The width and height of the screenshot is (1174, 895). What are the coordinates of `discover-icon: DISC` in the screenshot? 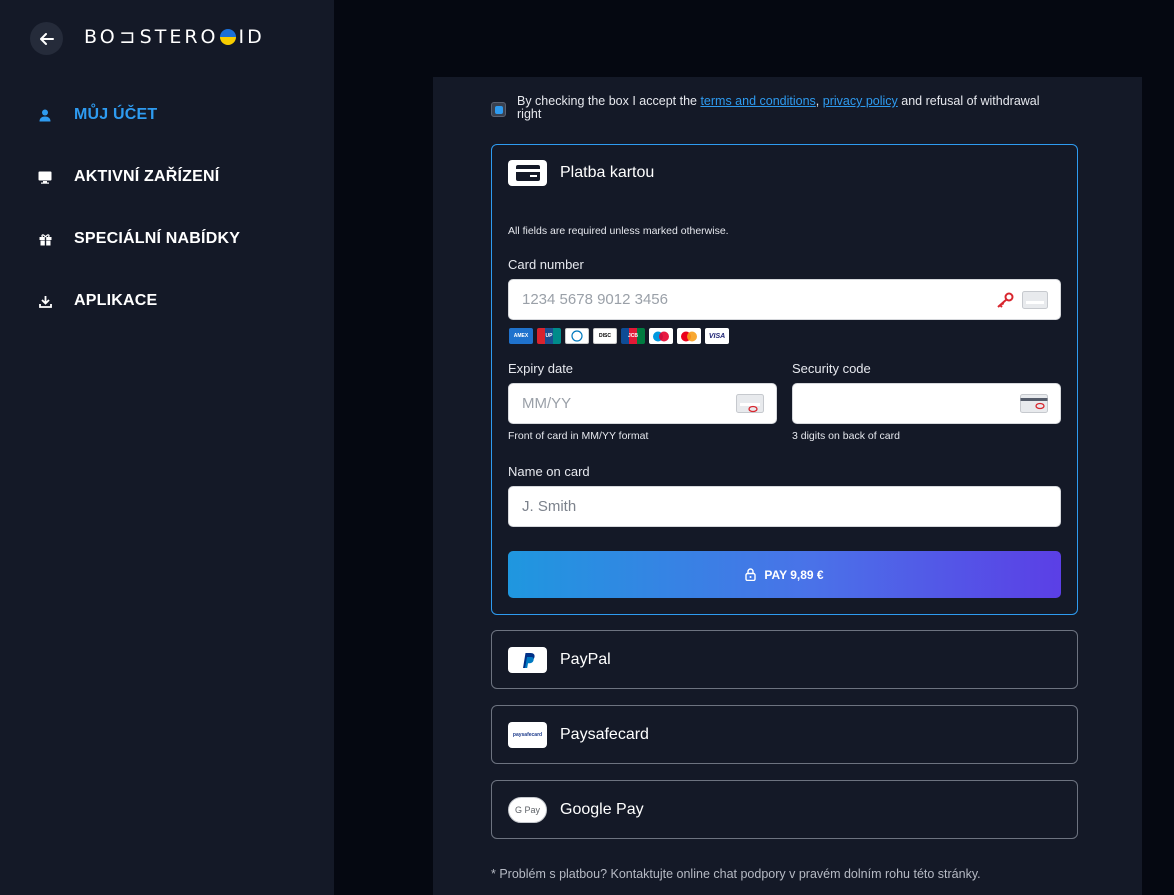 It's located at (605, 336).